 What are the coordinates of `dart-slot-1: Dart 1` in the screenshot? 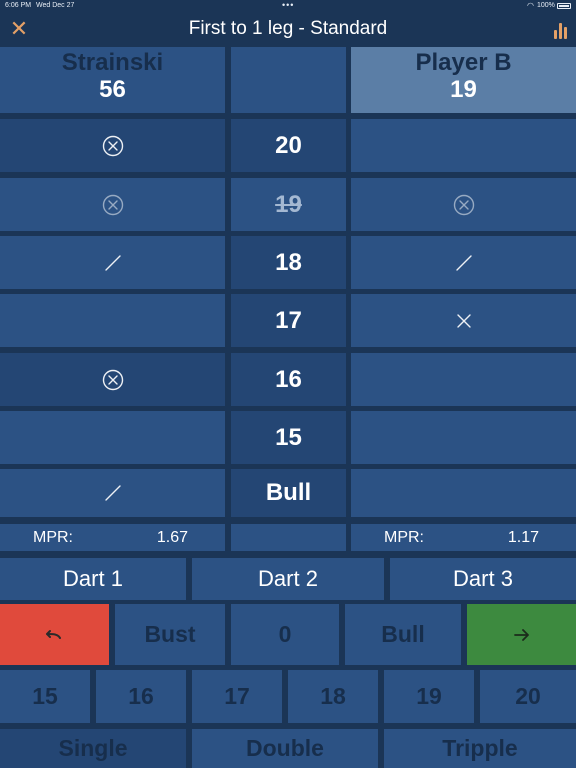 It's located at (93, 579).